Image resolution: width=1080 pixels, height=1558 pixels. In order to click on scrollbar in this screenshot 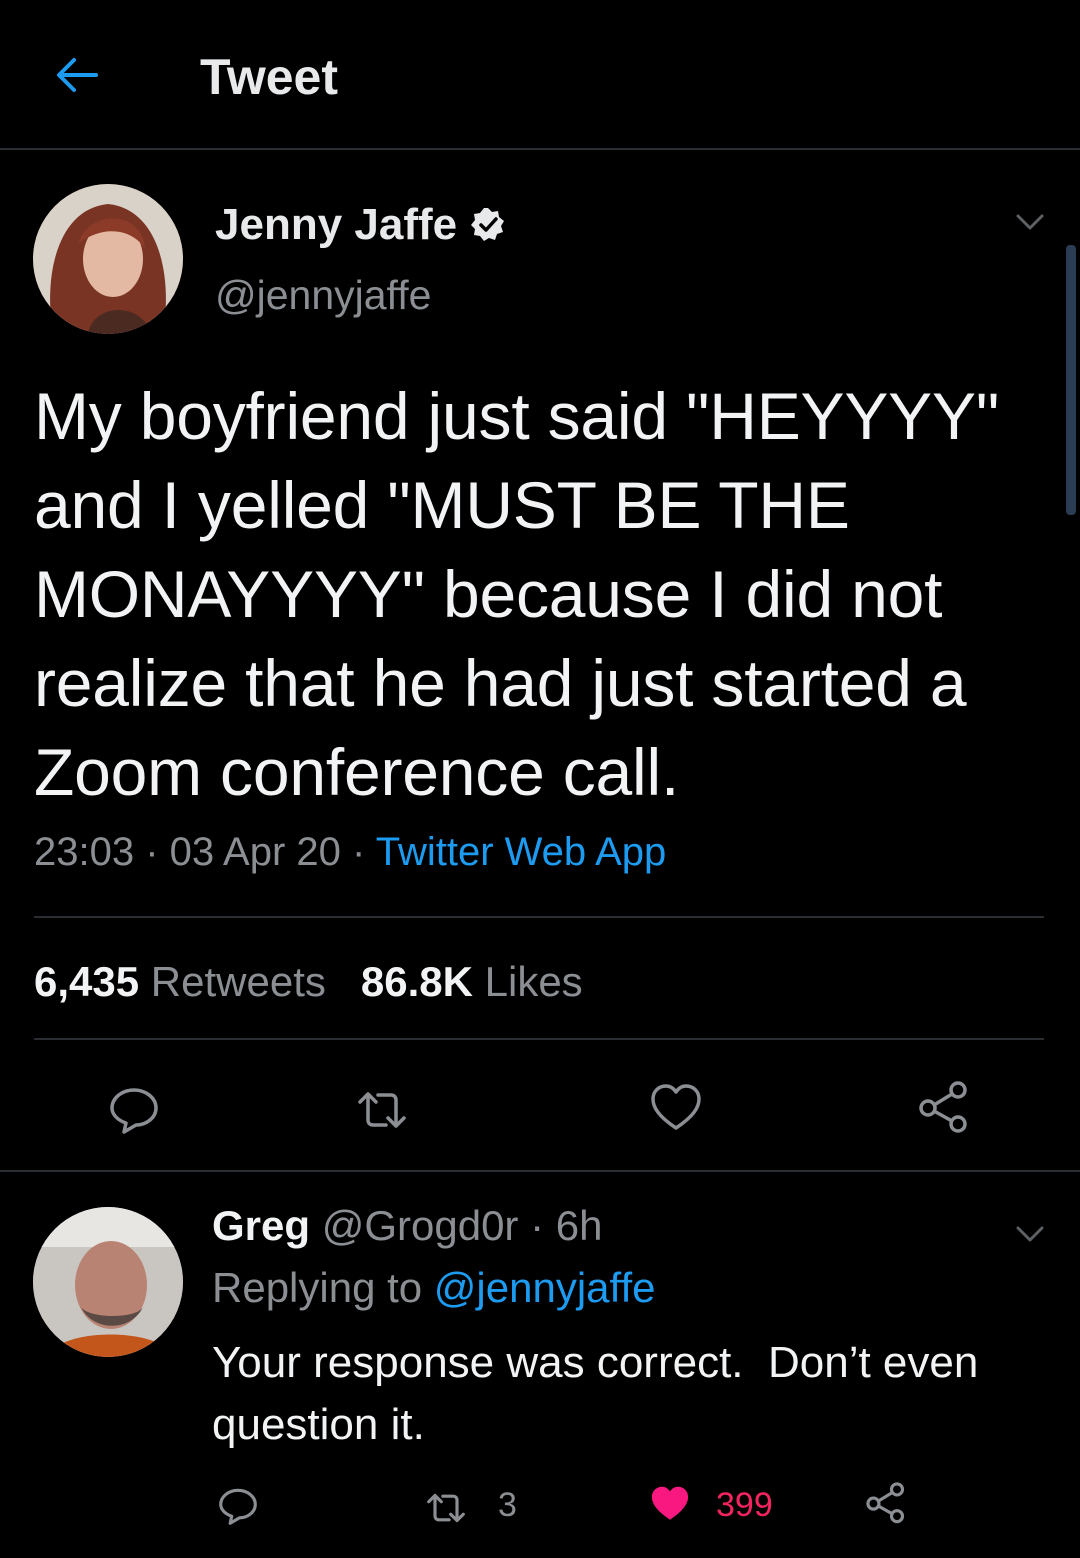, I will do `click(1071, 380)`.